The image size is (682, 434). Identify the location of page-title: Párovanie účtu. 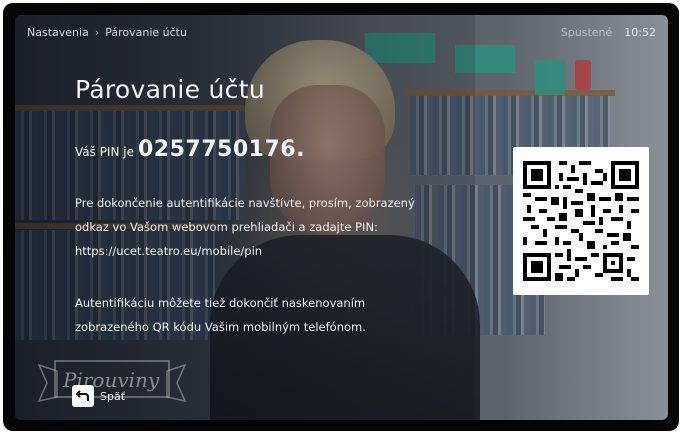
(170, 89).